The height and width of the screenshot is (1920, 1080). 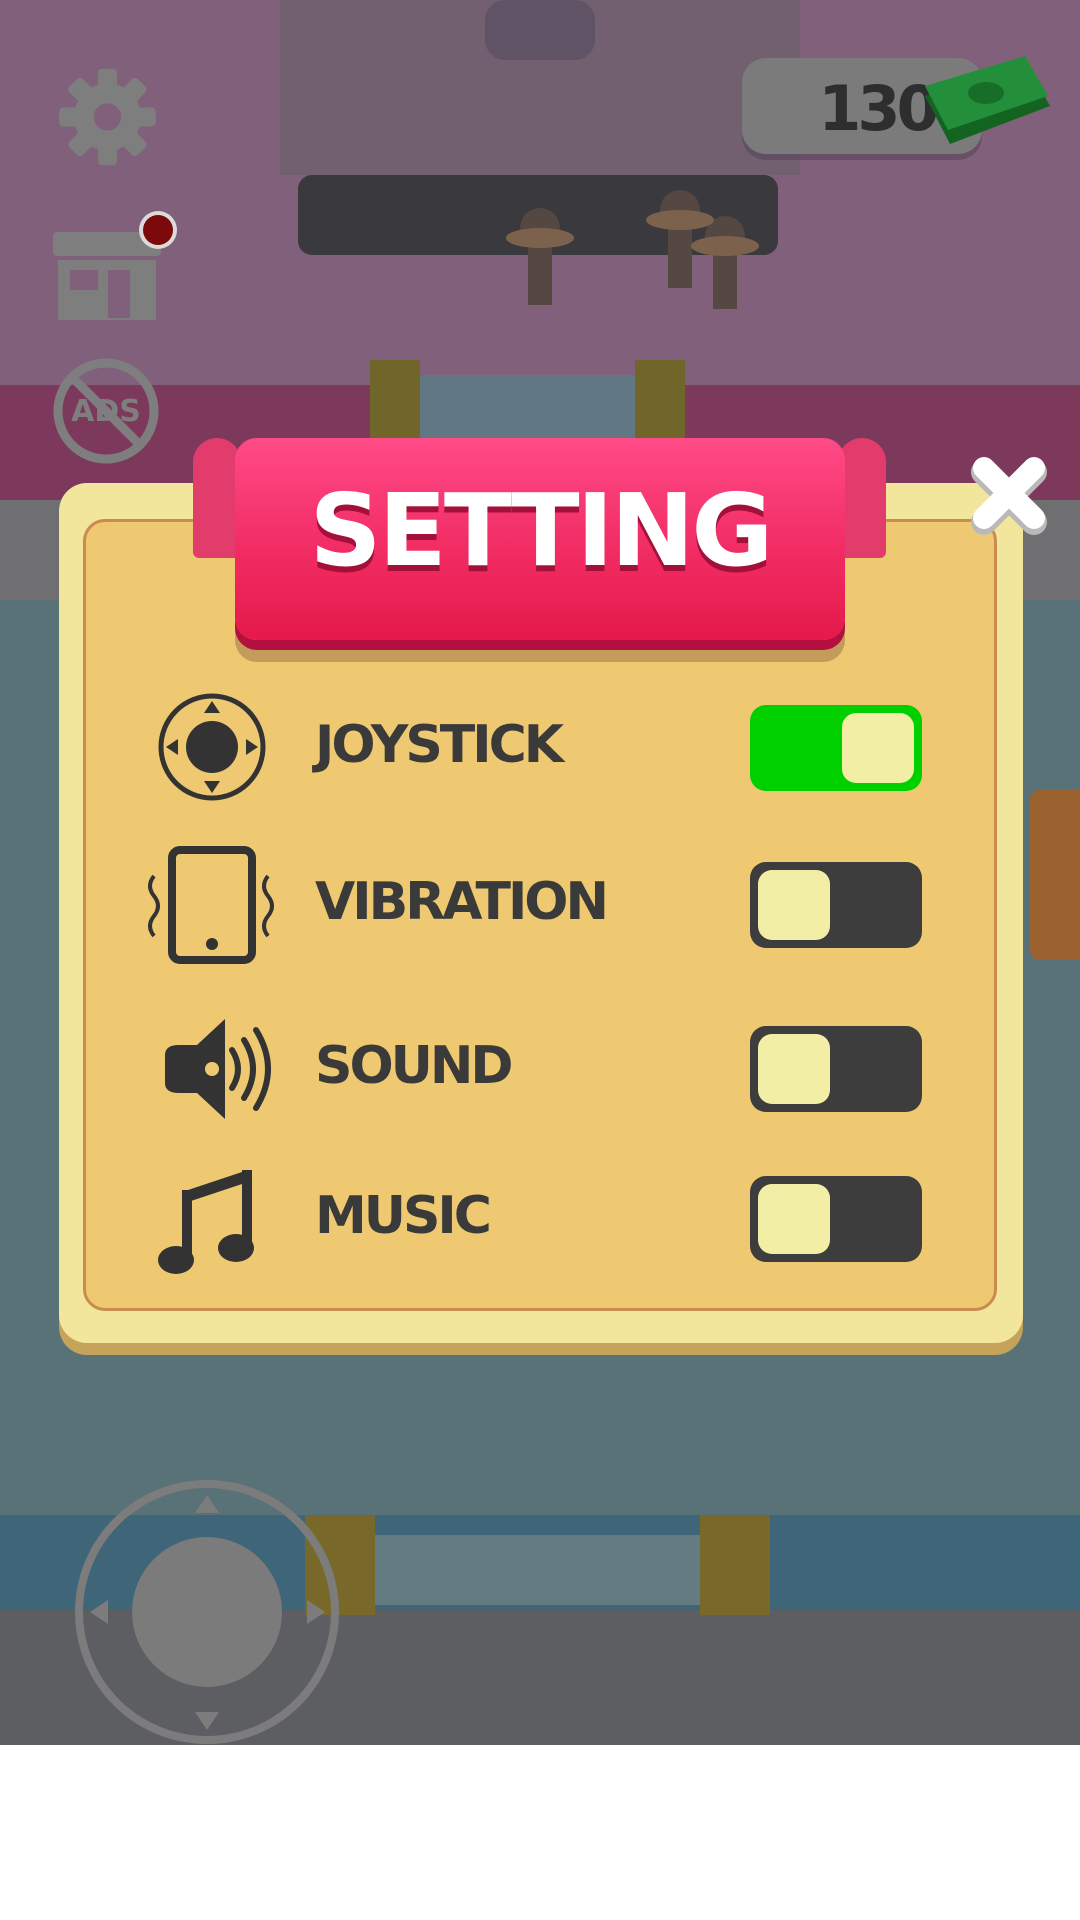 I want to click on bottom-blank-area, so click(x=540, y=1832).